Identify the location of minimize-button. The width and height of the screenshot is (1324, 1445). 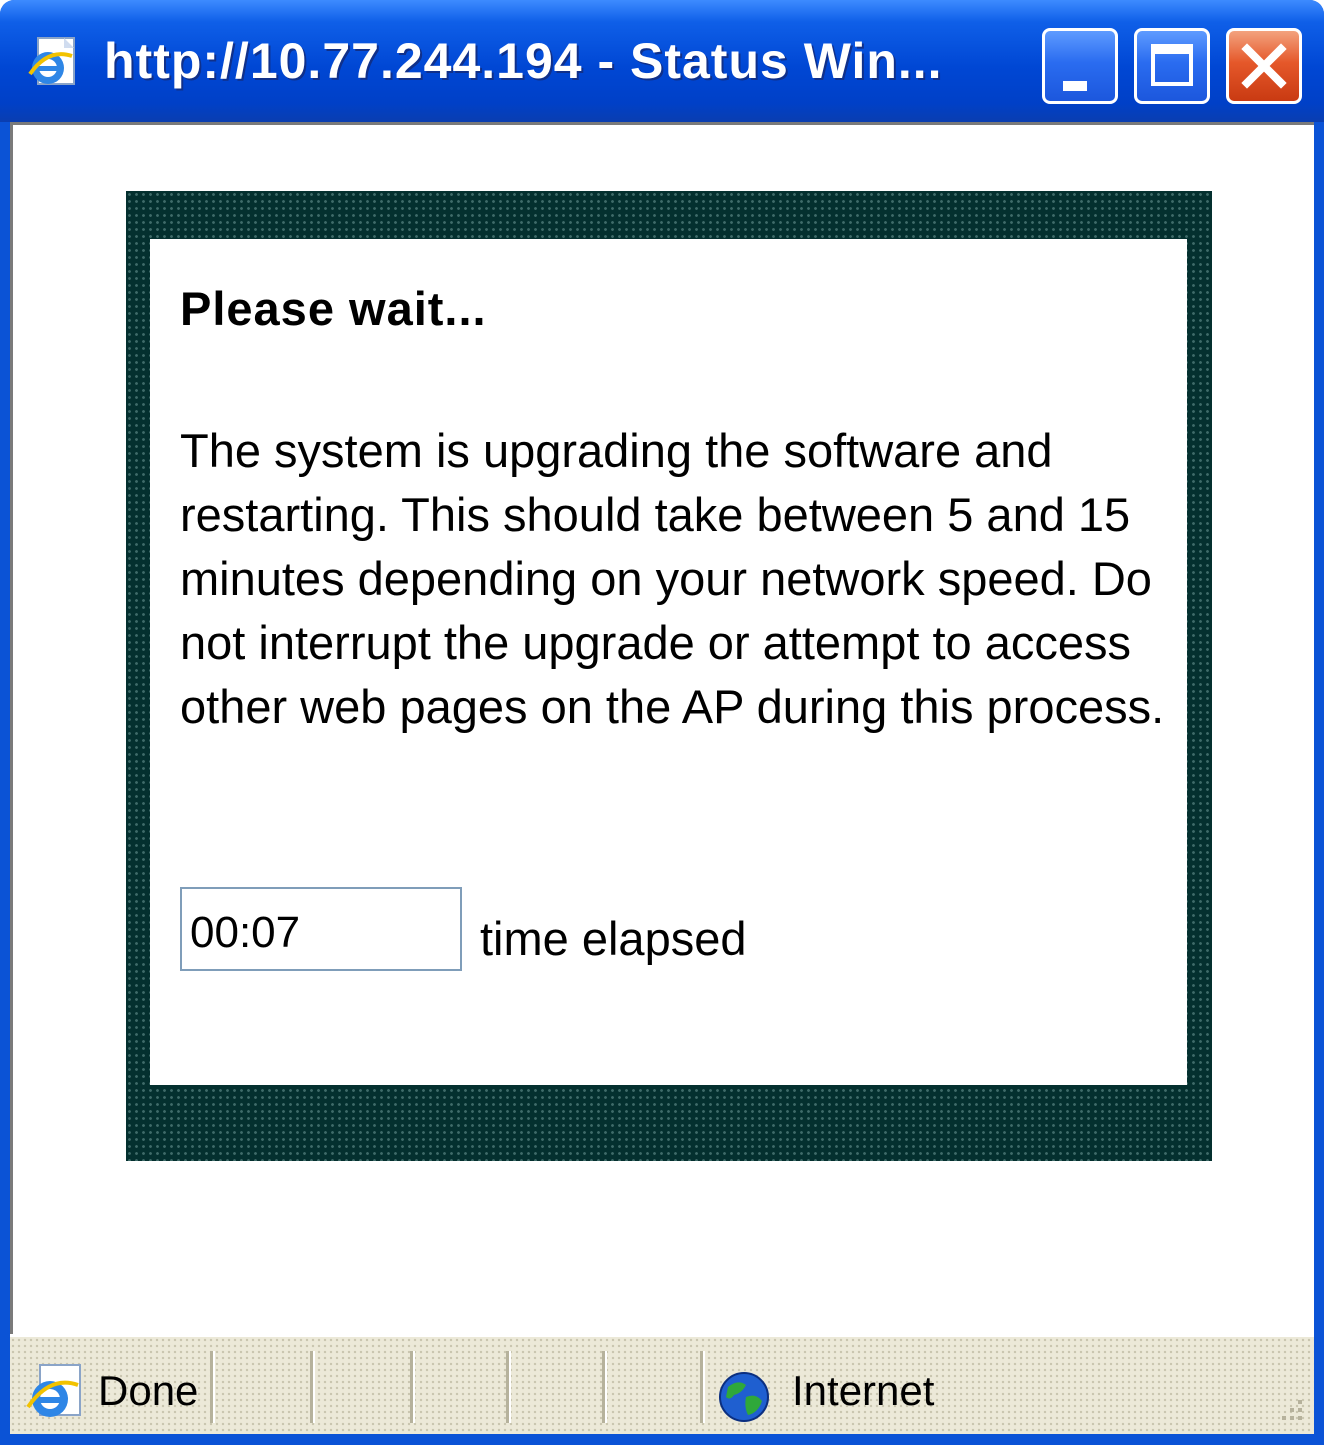
(1080, 66).